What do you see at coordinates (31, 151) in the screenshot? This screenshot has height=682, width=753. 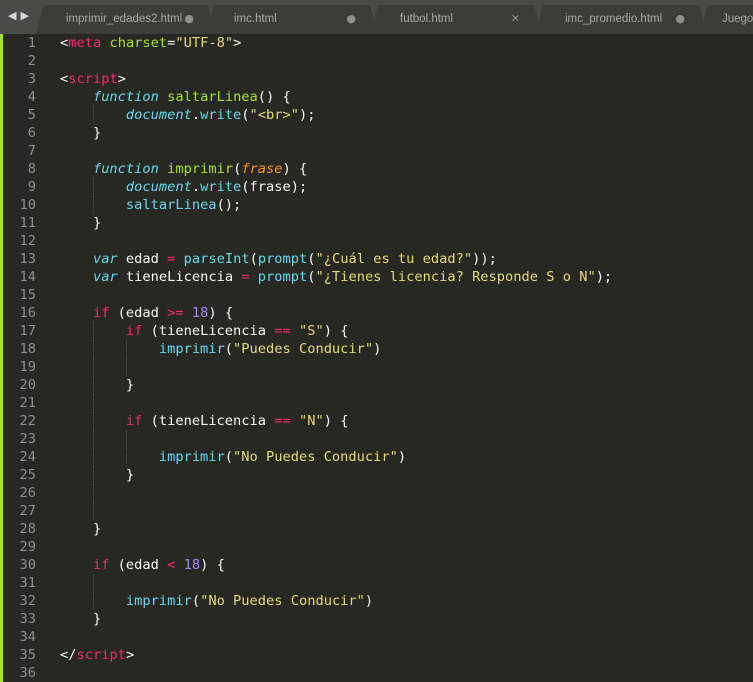 I see `line-number: 7` at bounding box center [31, 151].